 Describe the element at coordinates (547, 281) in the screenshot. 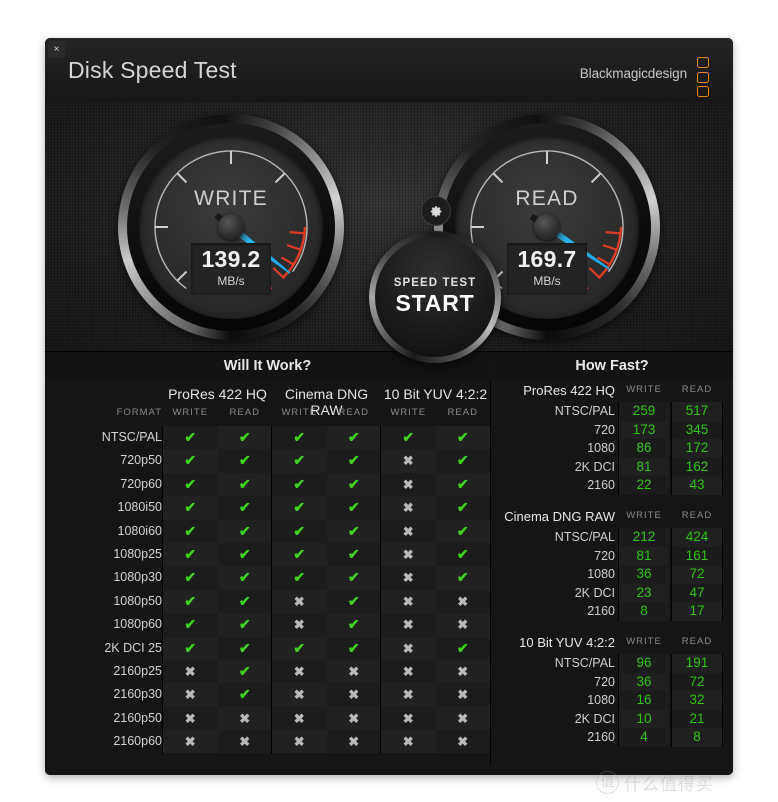

I see `read-unit: MB/s` at that location.